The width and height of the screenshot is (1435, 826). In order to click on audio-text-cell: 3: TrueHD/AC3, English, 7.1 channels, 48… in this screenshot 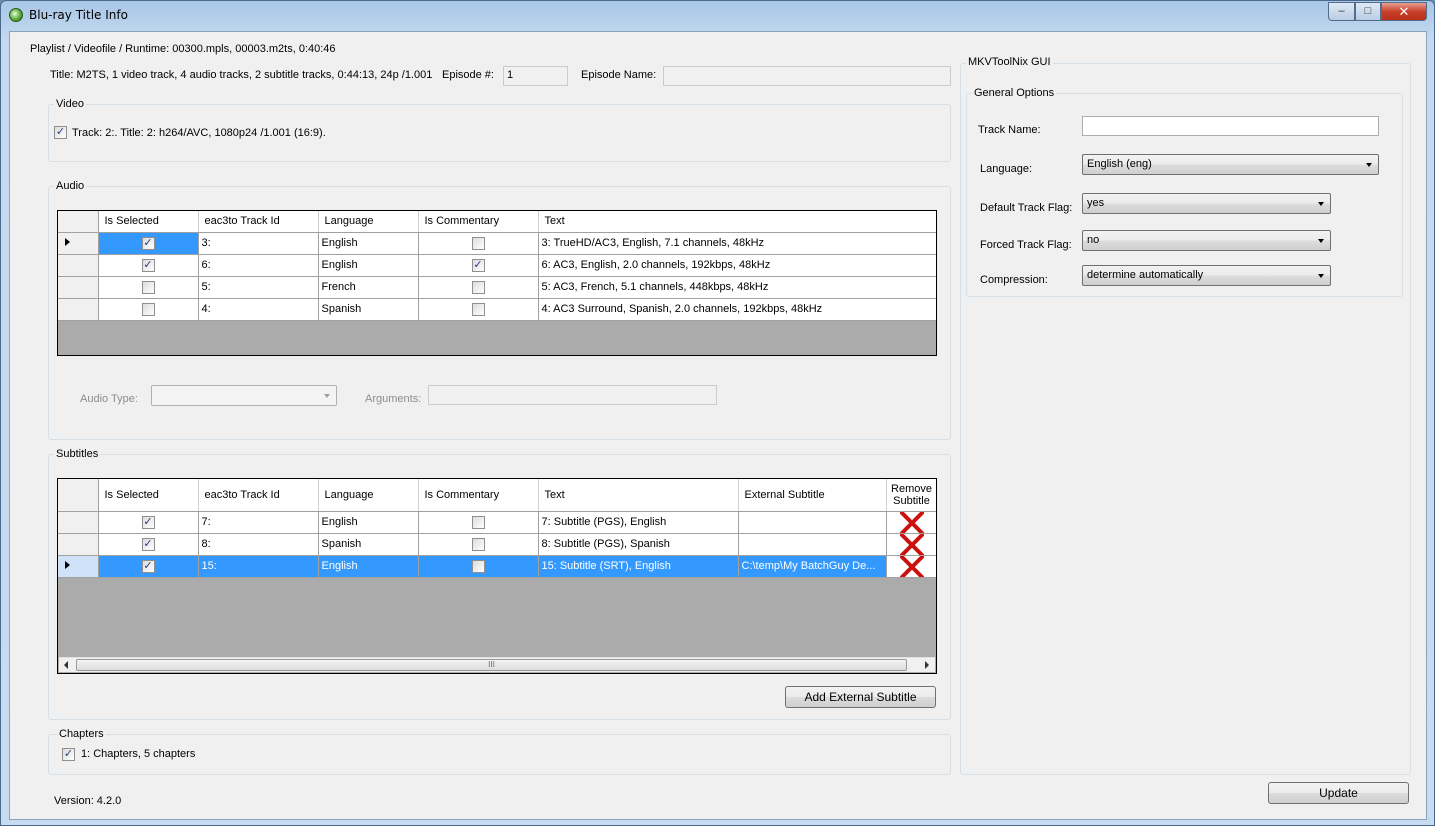, I will do `click(737, 243)`.